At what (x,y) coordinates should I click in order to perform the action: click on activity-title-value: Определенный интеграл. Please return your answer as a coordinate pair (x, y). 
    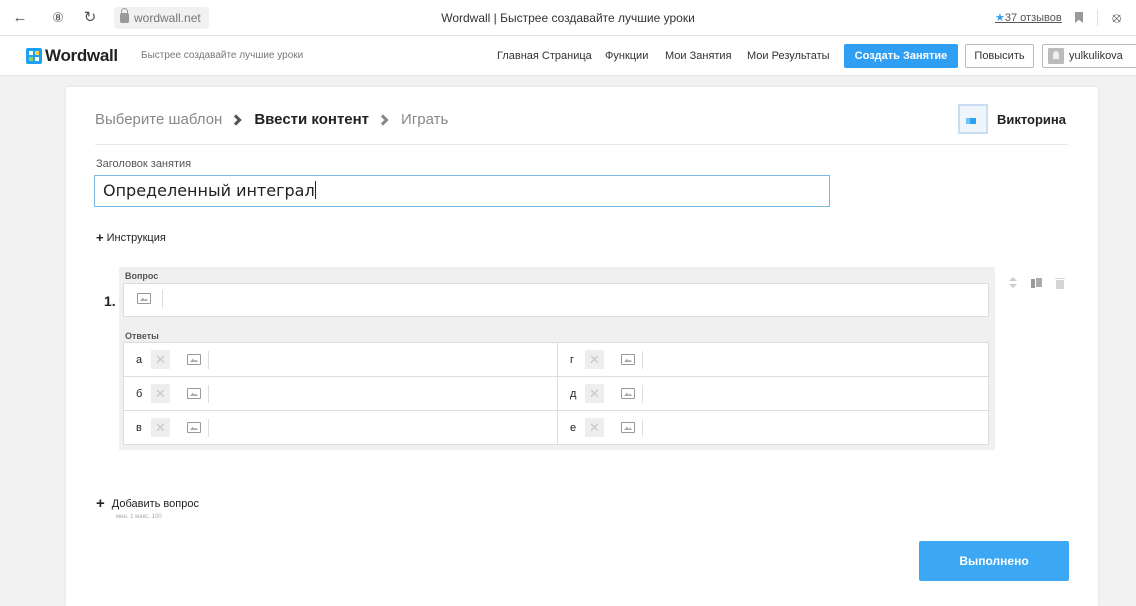
    Looking at the image, I should click on (209, 190).